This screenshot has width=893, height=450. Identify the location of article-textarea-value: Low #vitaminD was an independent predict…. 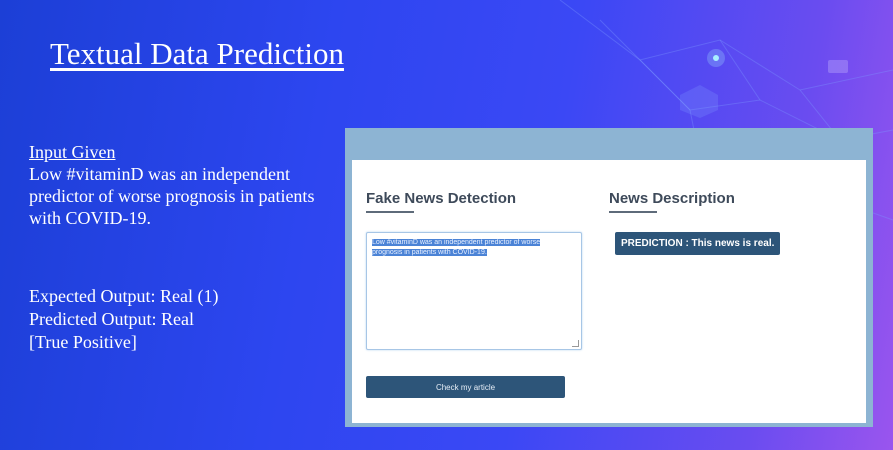
(456, 247).